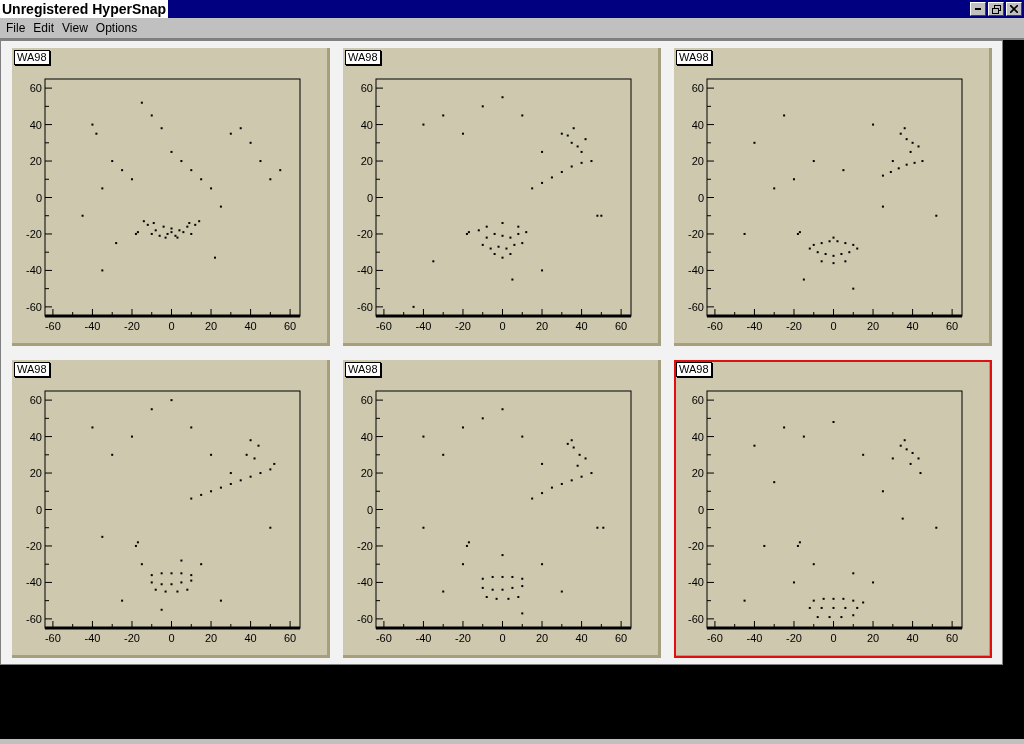 The width and height of the screenshot is (1024, 744). Describe the element at coordinates (116, 28) in the screenshot. I see `menu-item: Options` at that location.